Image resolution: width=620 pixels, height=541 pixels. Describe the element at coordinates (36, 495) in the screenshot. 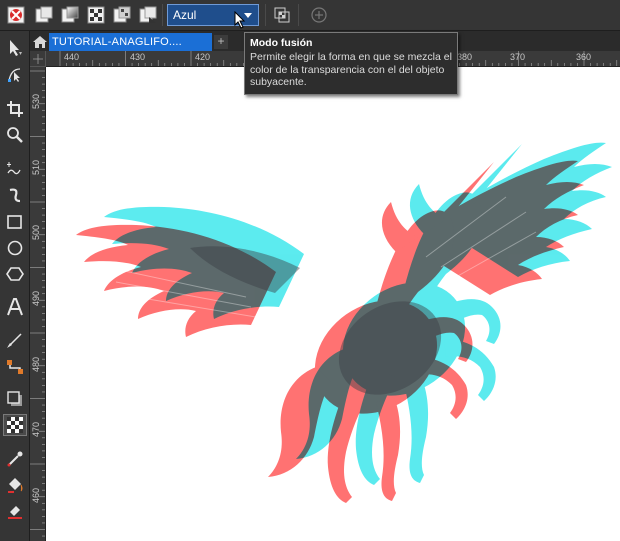

I see `ruler-label: 460` at that location.